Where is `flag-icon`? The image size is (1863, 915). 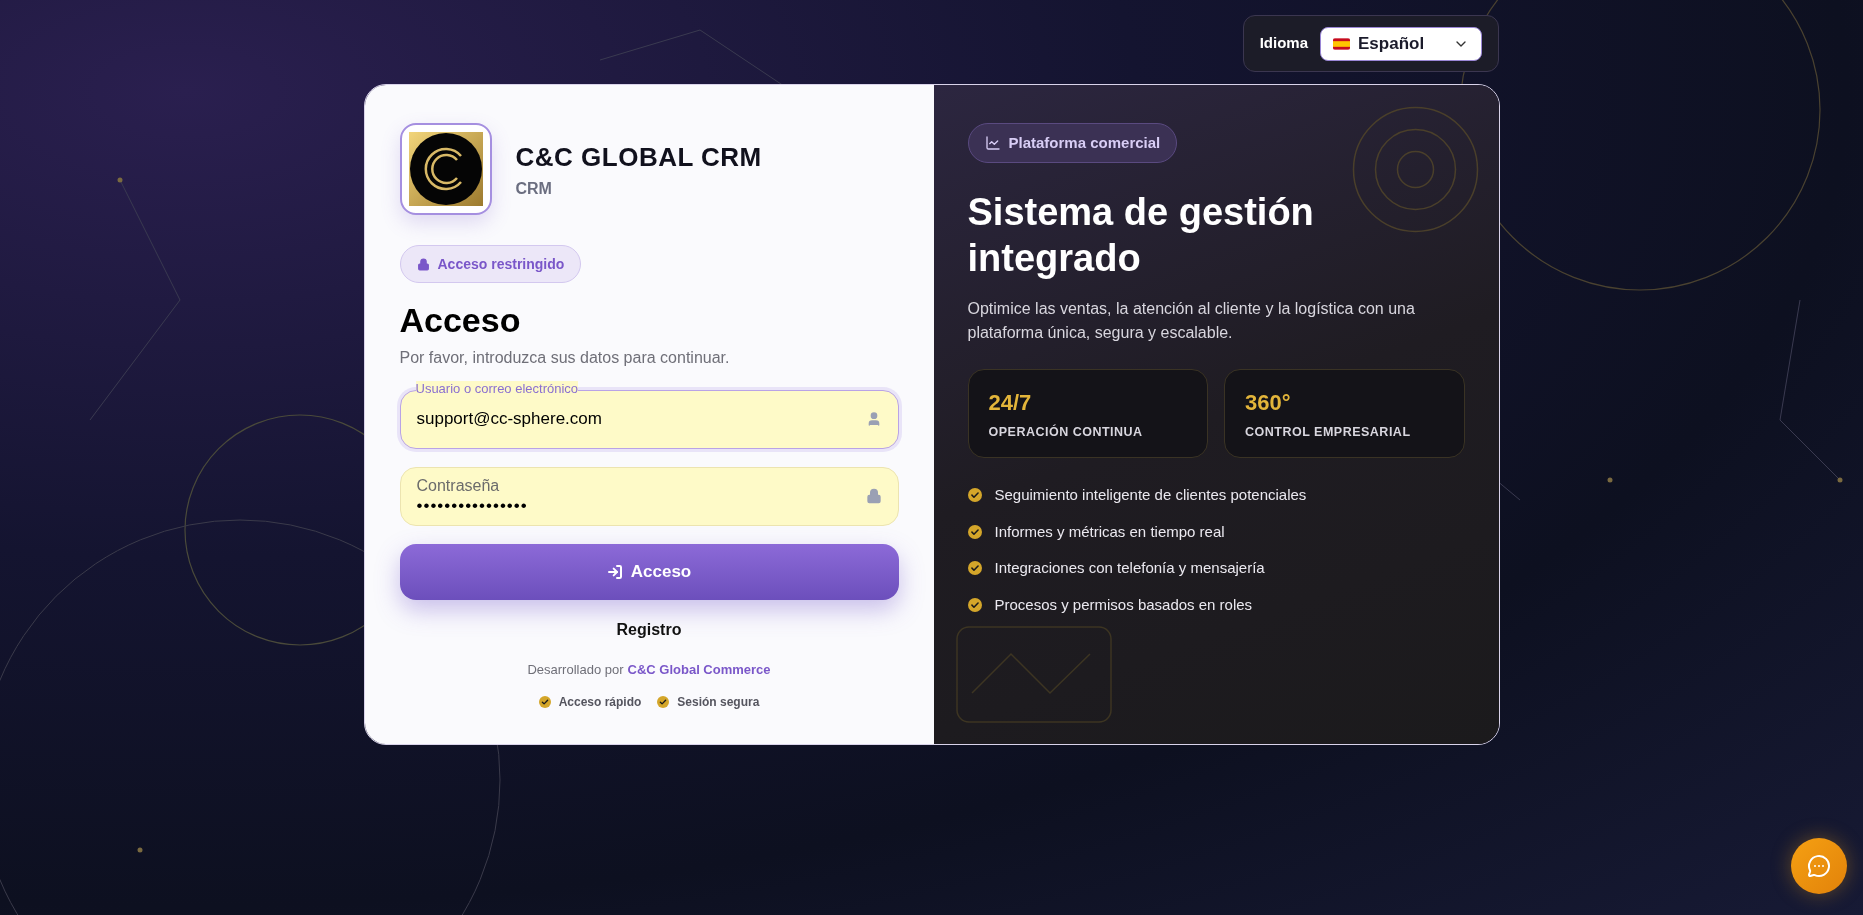
flag-icon is located at coordinates (1341, 43).